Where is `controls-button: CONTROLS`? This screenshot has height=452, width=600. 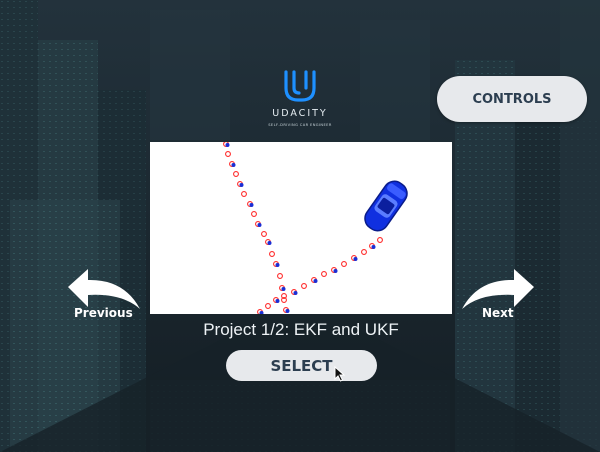
controls-button: CONTROLS is located at coordinates (512, 99).